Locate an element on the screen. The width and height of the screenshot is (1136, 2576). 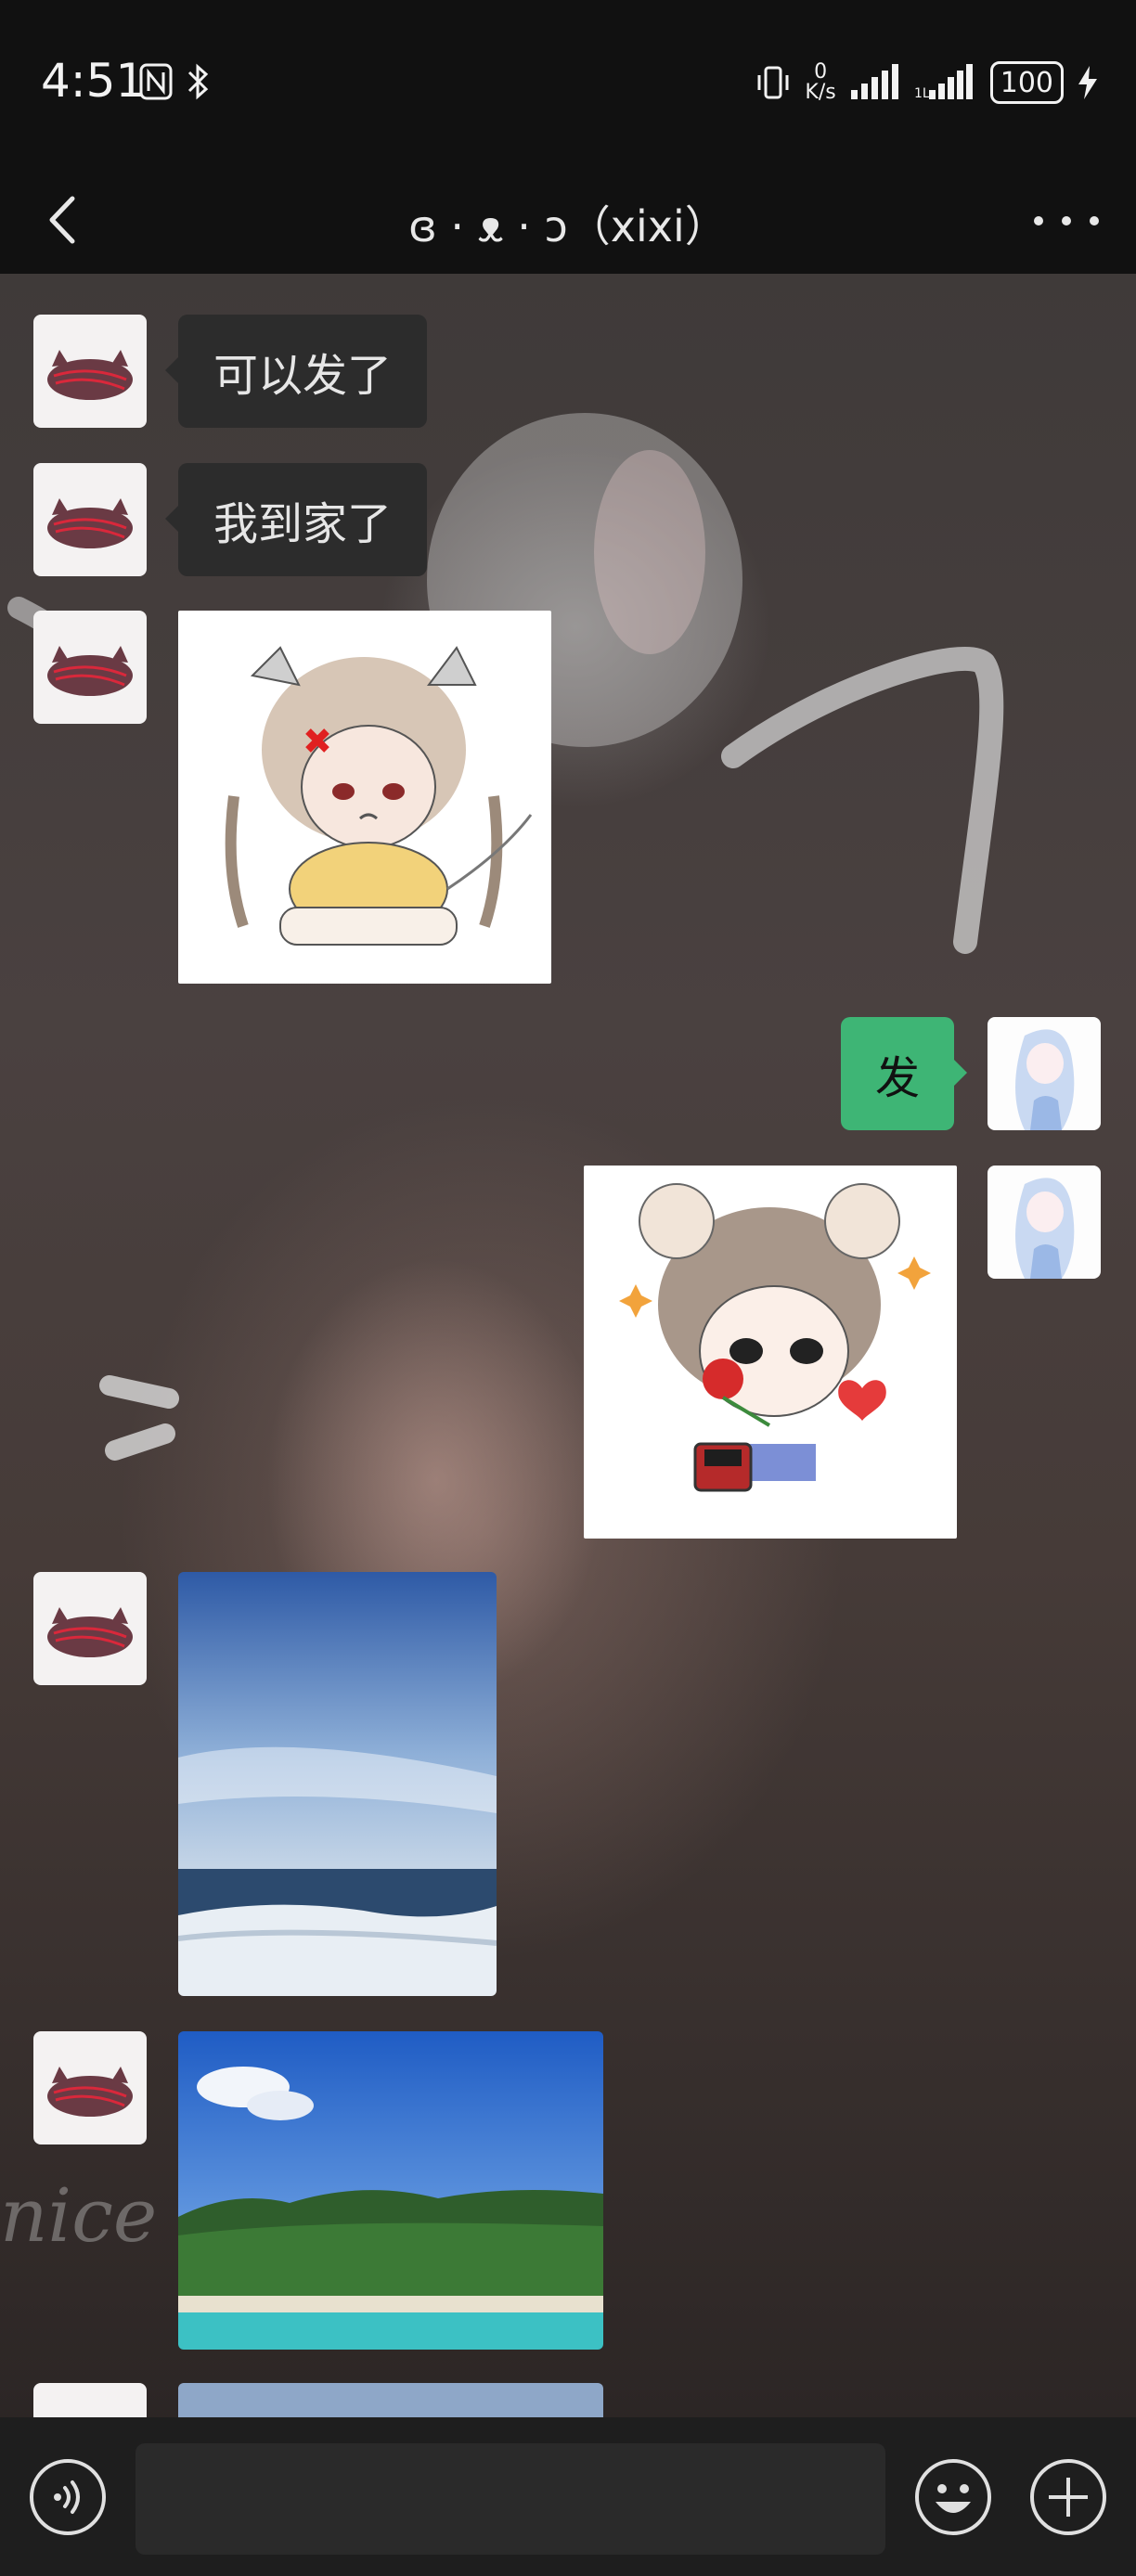
partial-photo-icon is located at coordinates (390, 2400).